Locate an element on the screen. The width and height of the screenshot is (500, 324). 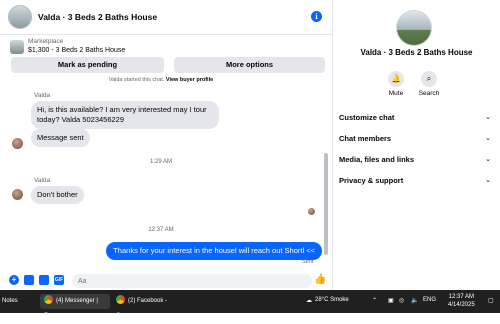
tray-app-icon: ◎ is located at coordinates (401, 300).